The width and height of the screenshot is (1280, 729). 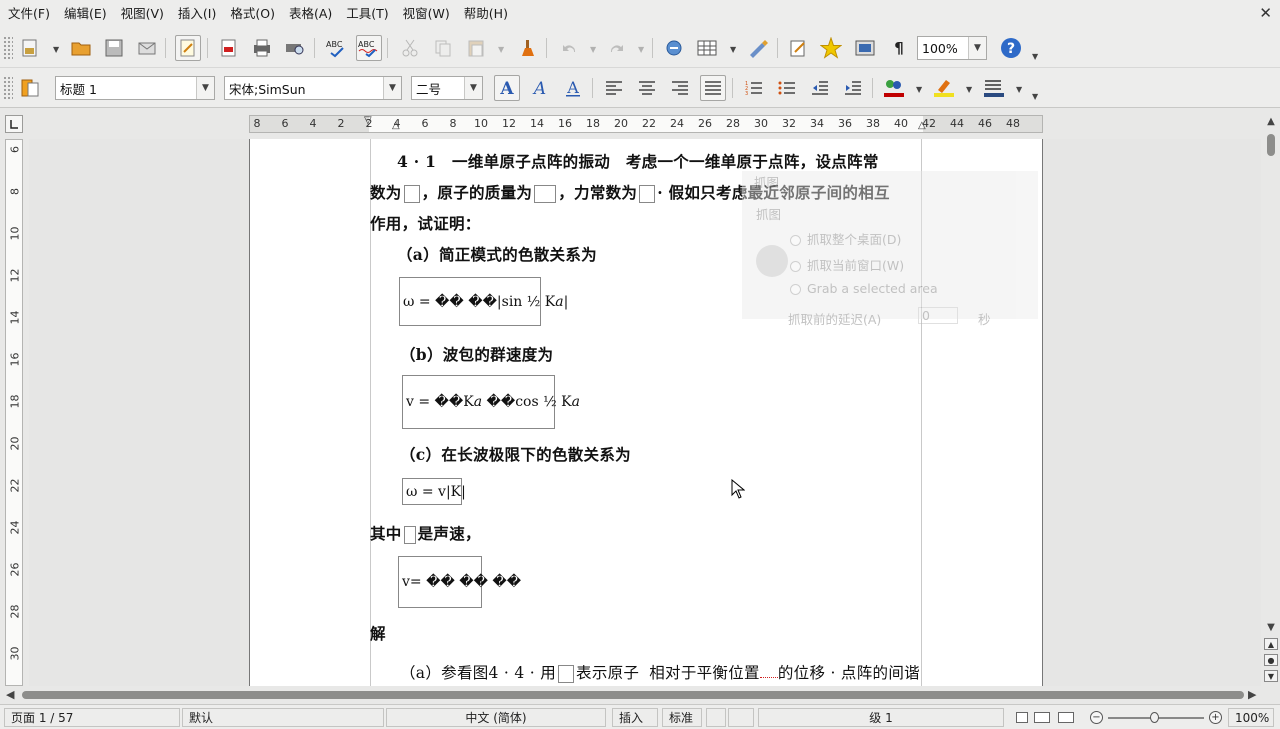 I want to click on navigator-button, so click(x=831, y=48).